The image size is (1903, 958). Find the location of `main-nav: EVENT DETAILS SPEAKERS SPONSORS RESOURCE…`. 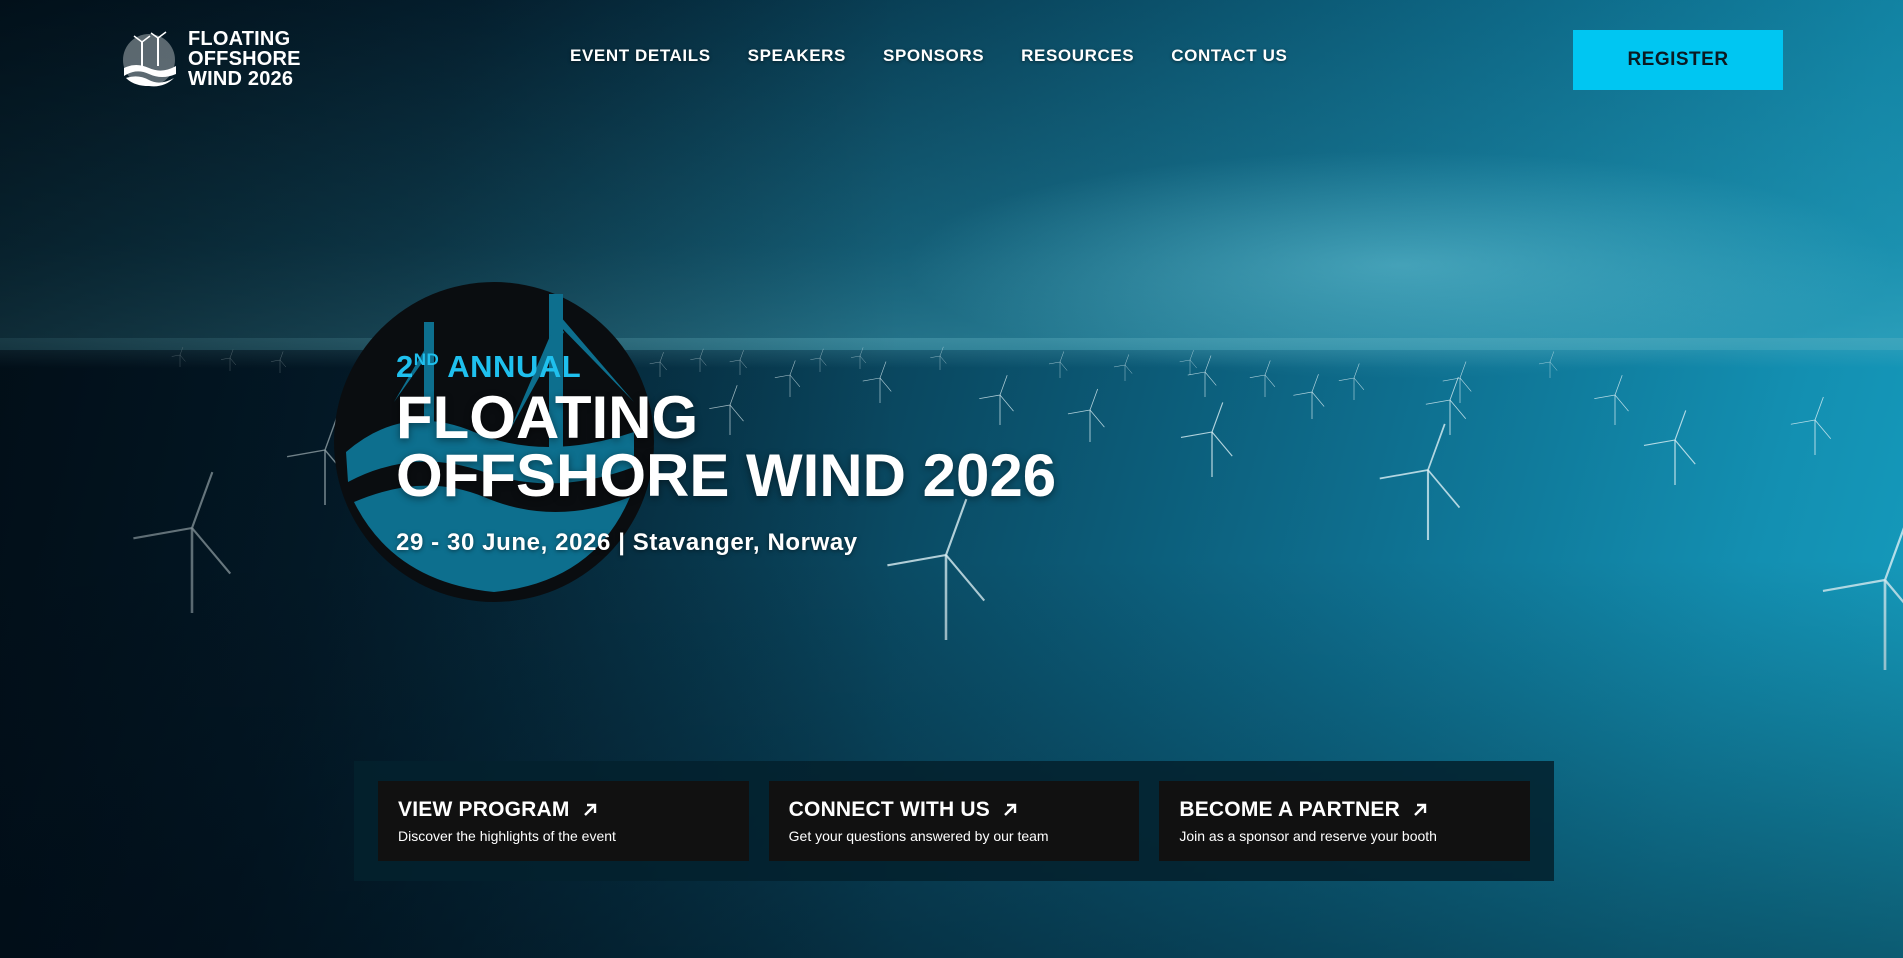

main-nav: EVENT DETAILS SPEAKERS SPONSORS RESOURCE… is located at coordinates (928, 56).